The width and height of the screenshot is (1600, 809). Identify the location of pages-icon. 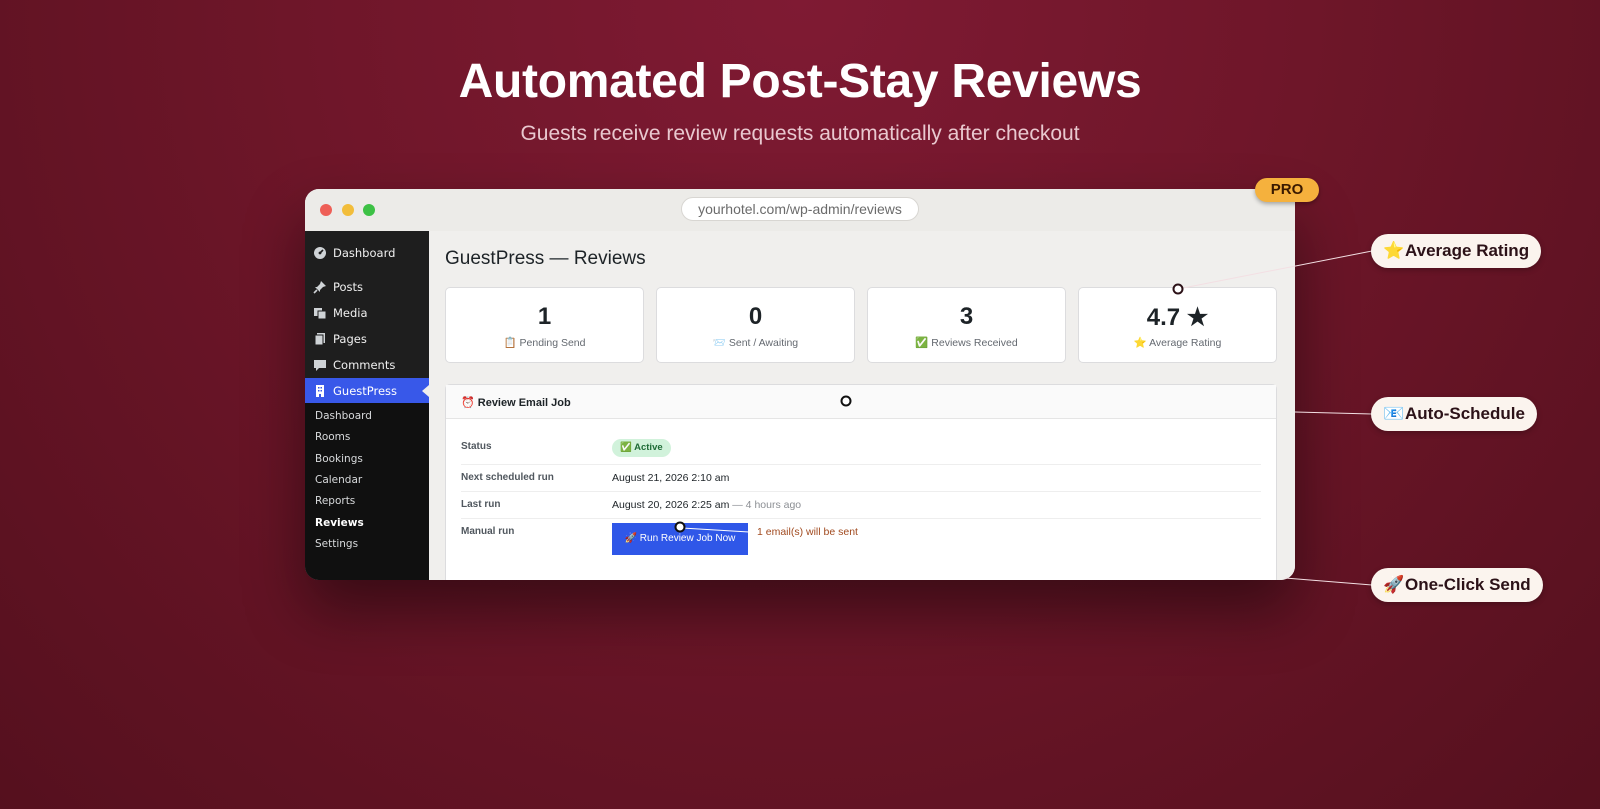
(319, 339).